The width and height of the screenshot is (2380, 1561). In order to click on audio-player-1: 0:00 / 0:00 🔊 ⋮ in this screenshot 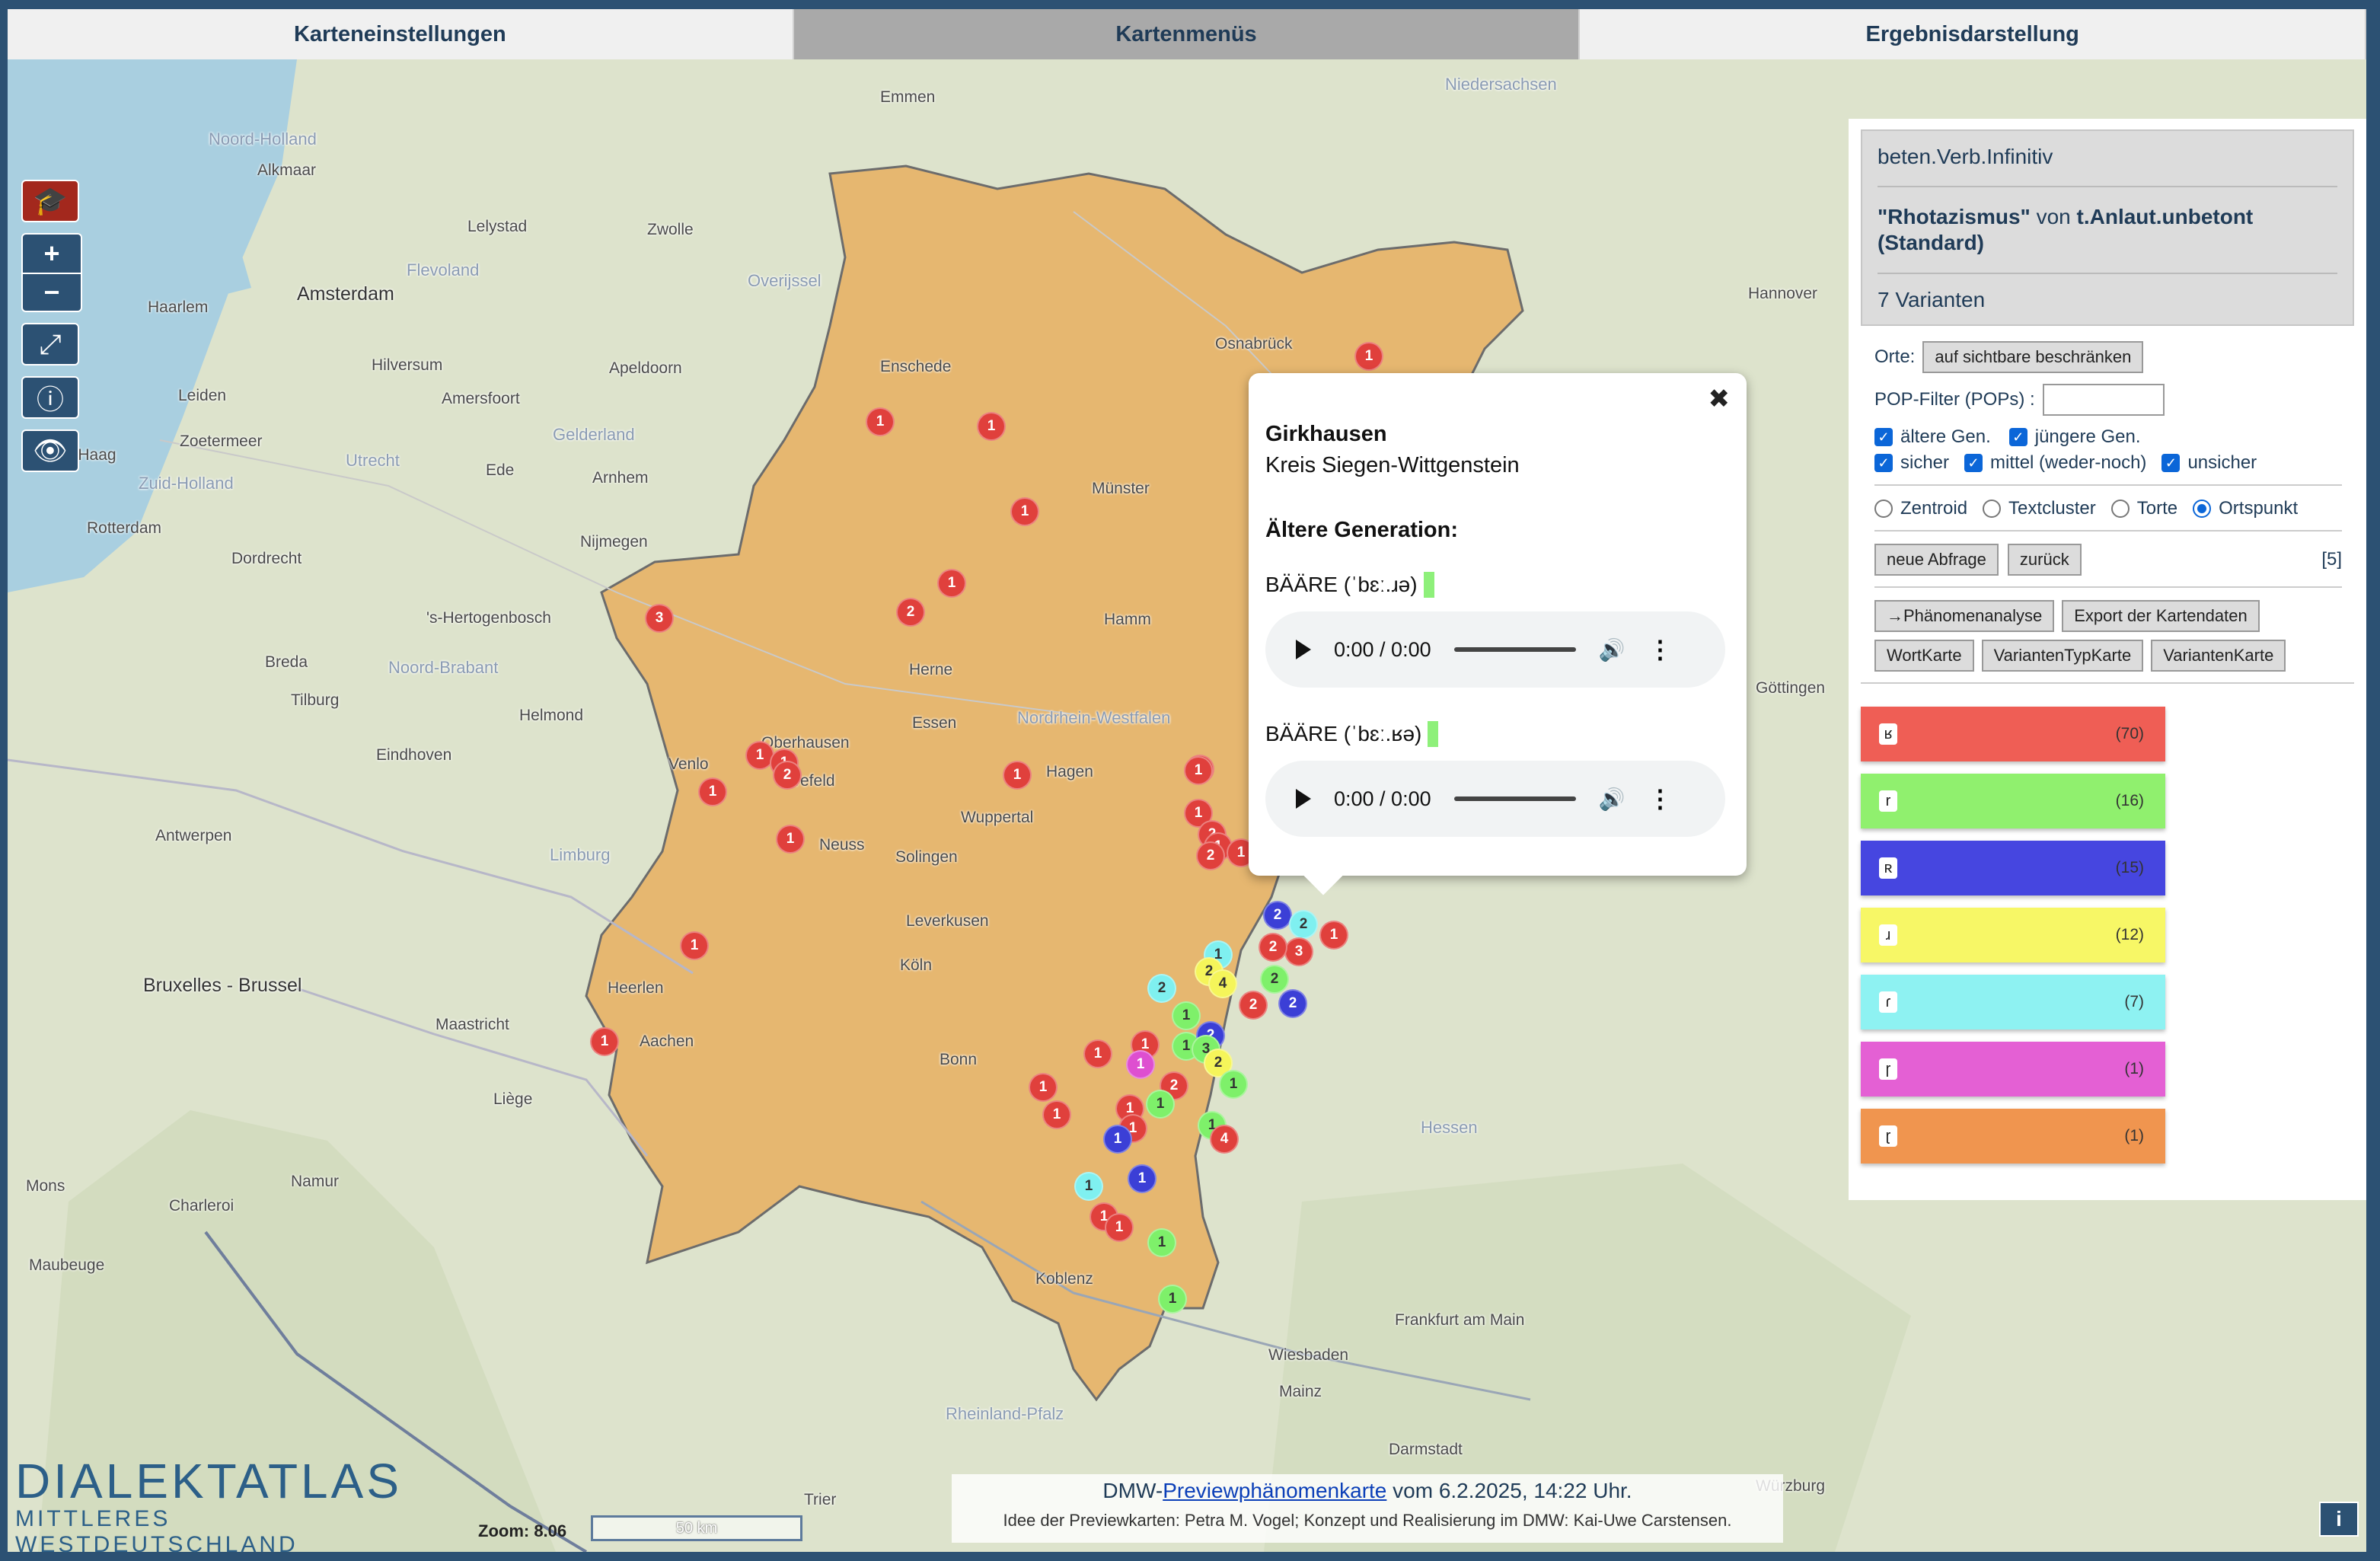, I will do `click(1495, 649)`.